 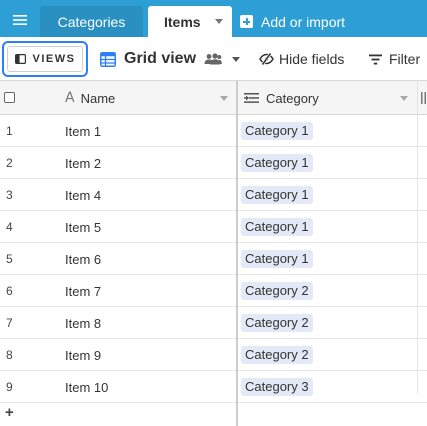 I want to click on cell-name: Item 8, so click(x=83, y=323).